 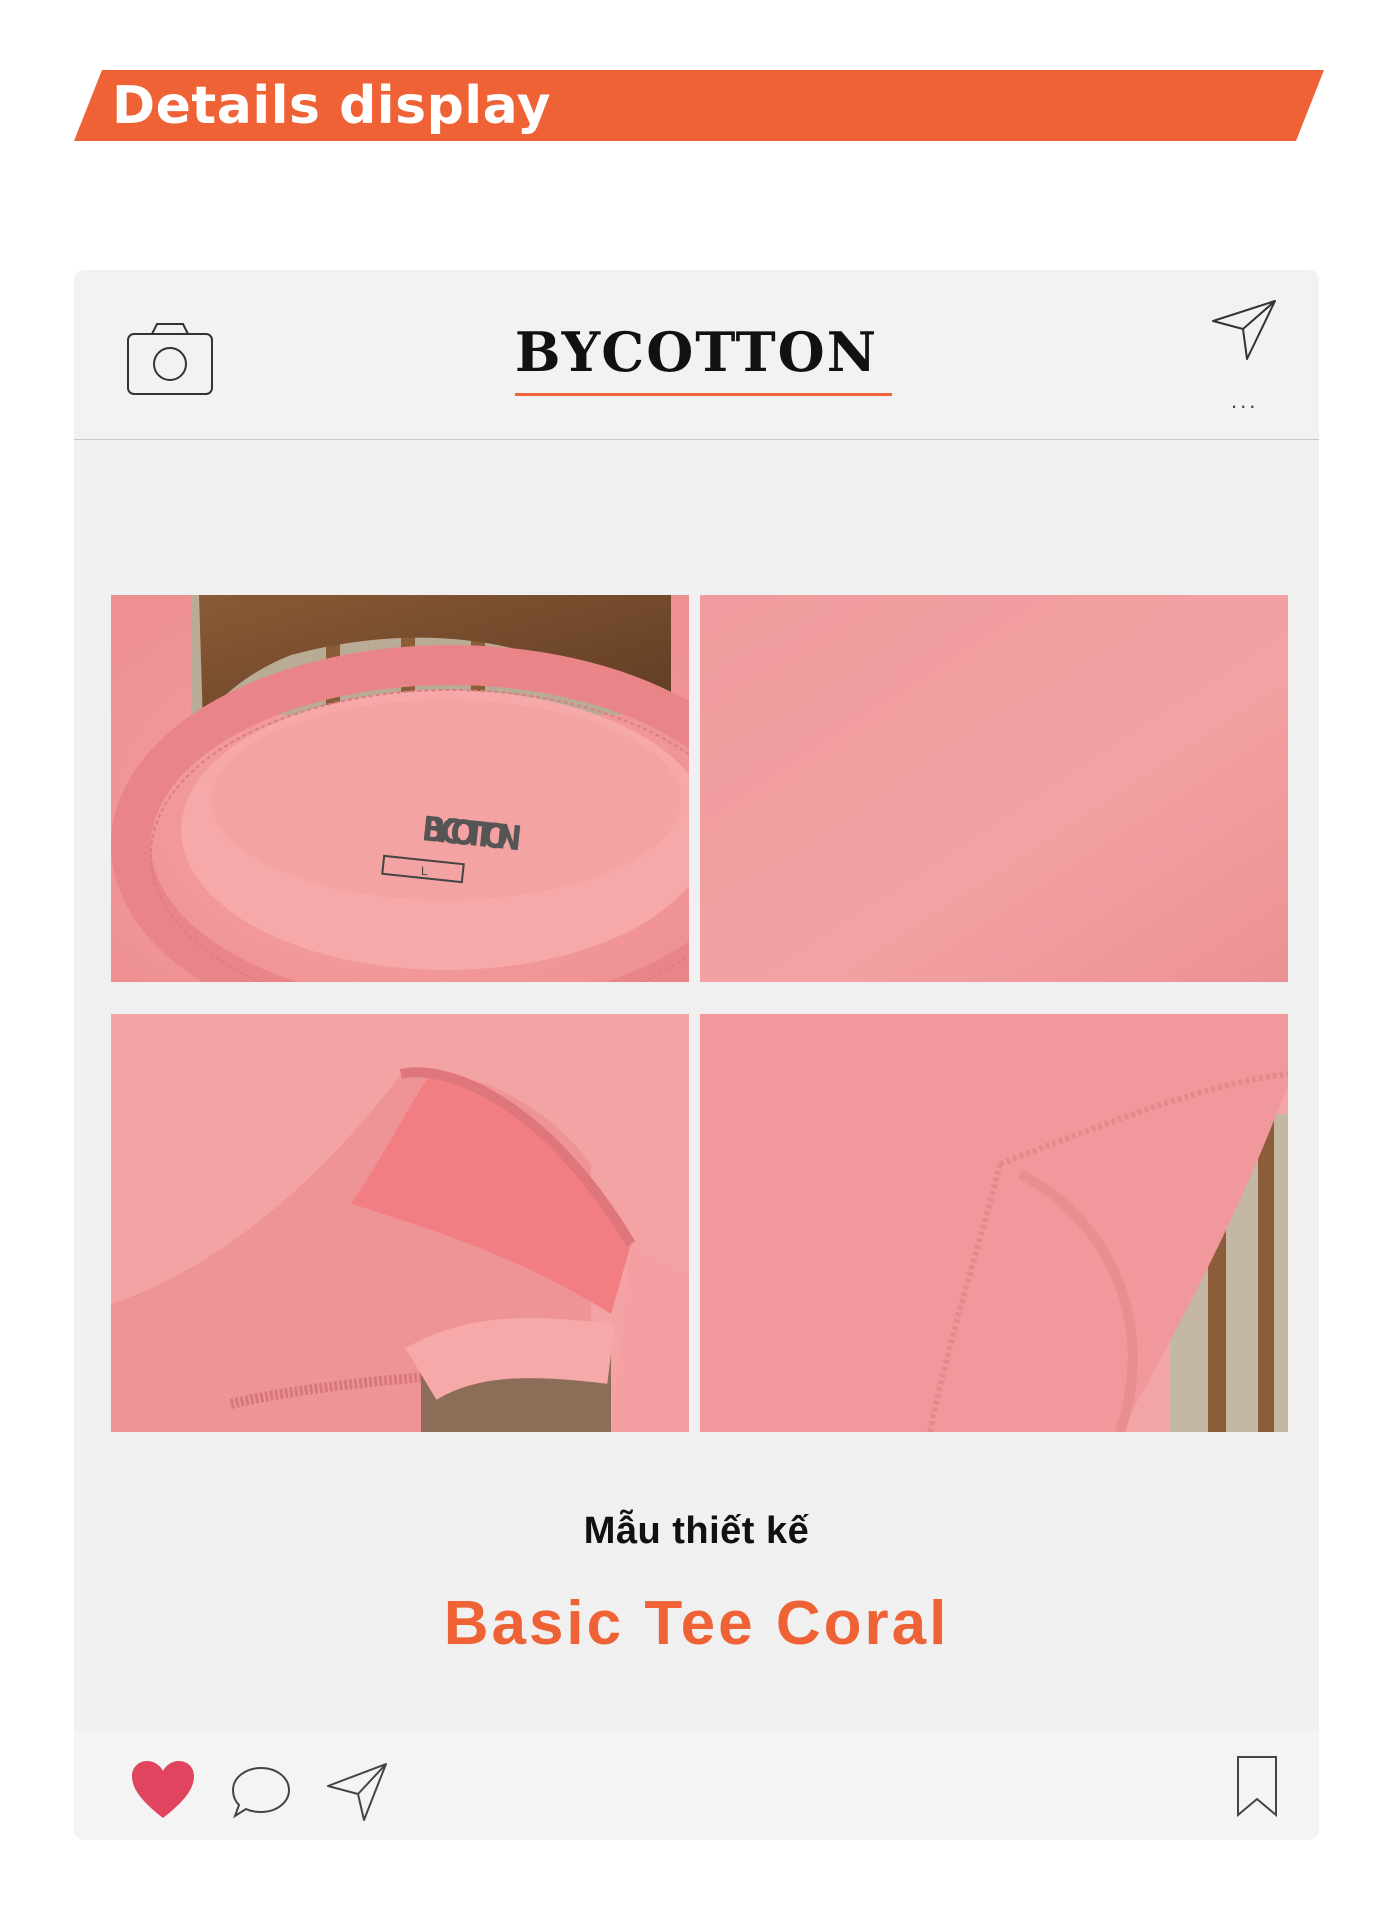 What do you see at coordinates (994, 1223) in the screenshot?
I see `photo-sleeve` at bounding box center [994, 1223].